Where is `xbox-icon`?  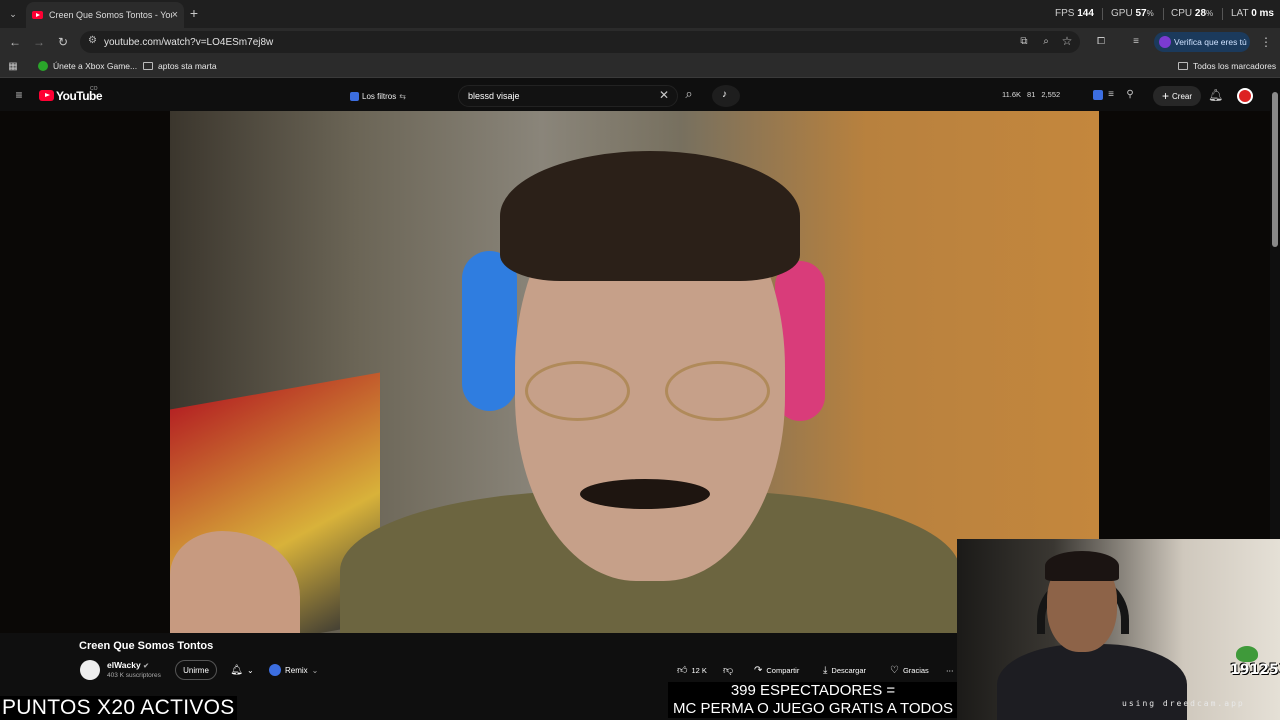 xbox-icon is located at coordinates (43, 66).